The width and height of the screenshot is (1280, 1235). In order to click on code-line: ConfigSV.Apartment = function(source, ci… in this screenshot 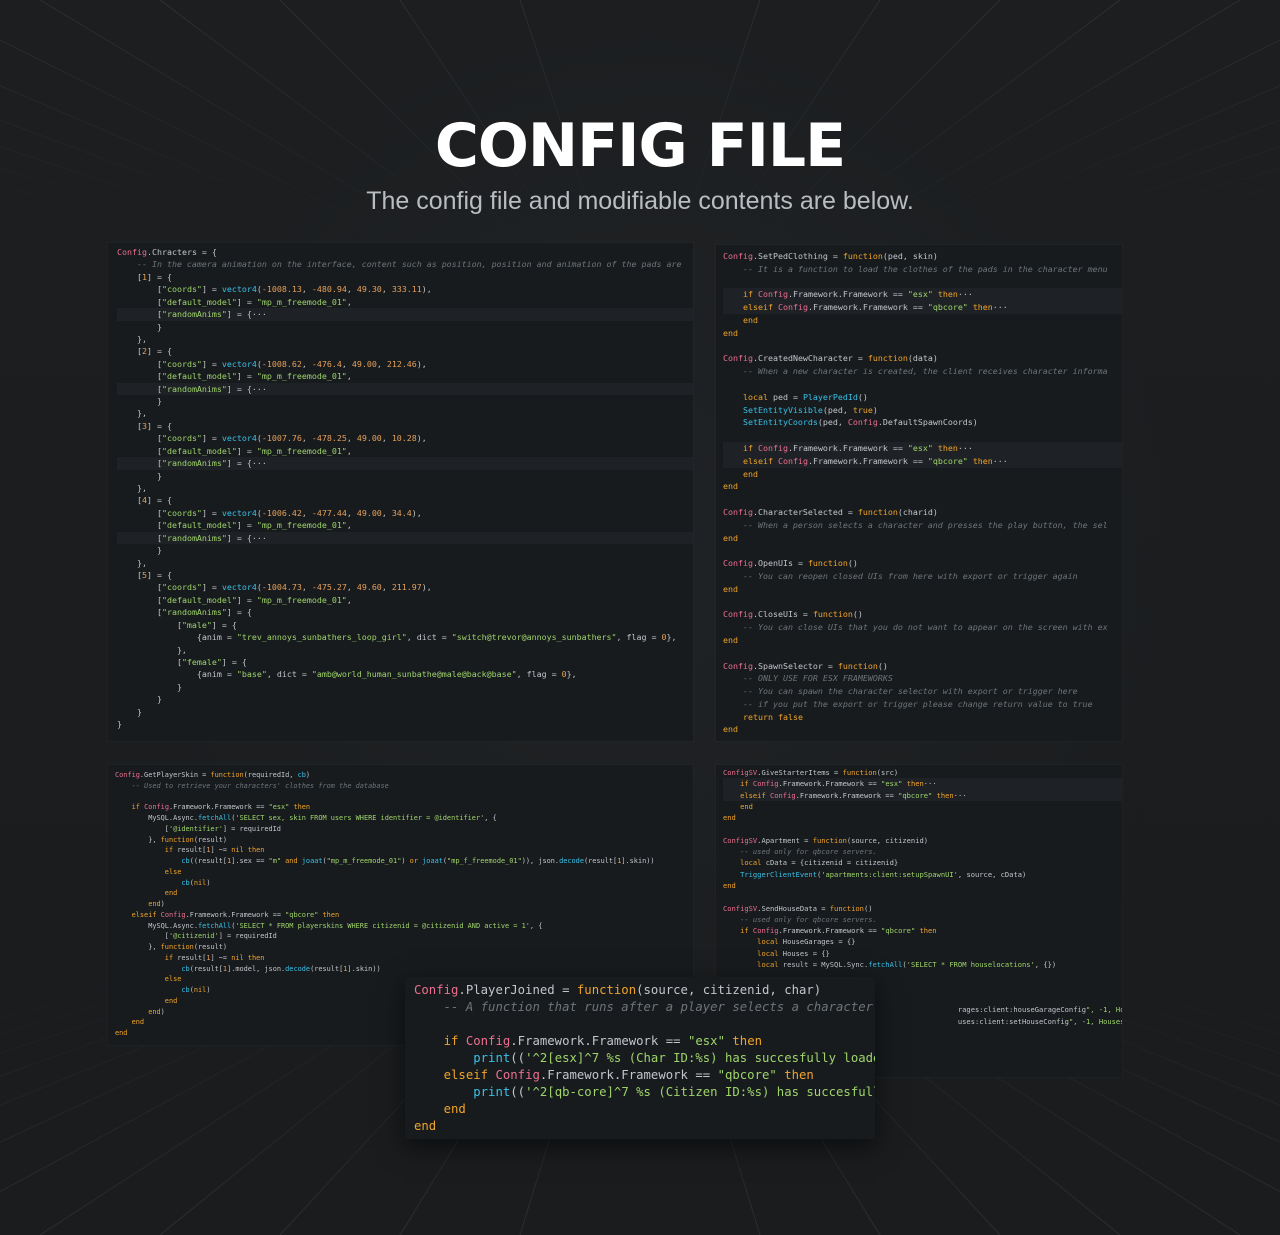, I will do `click(826, 840)`.